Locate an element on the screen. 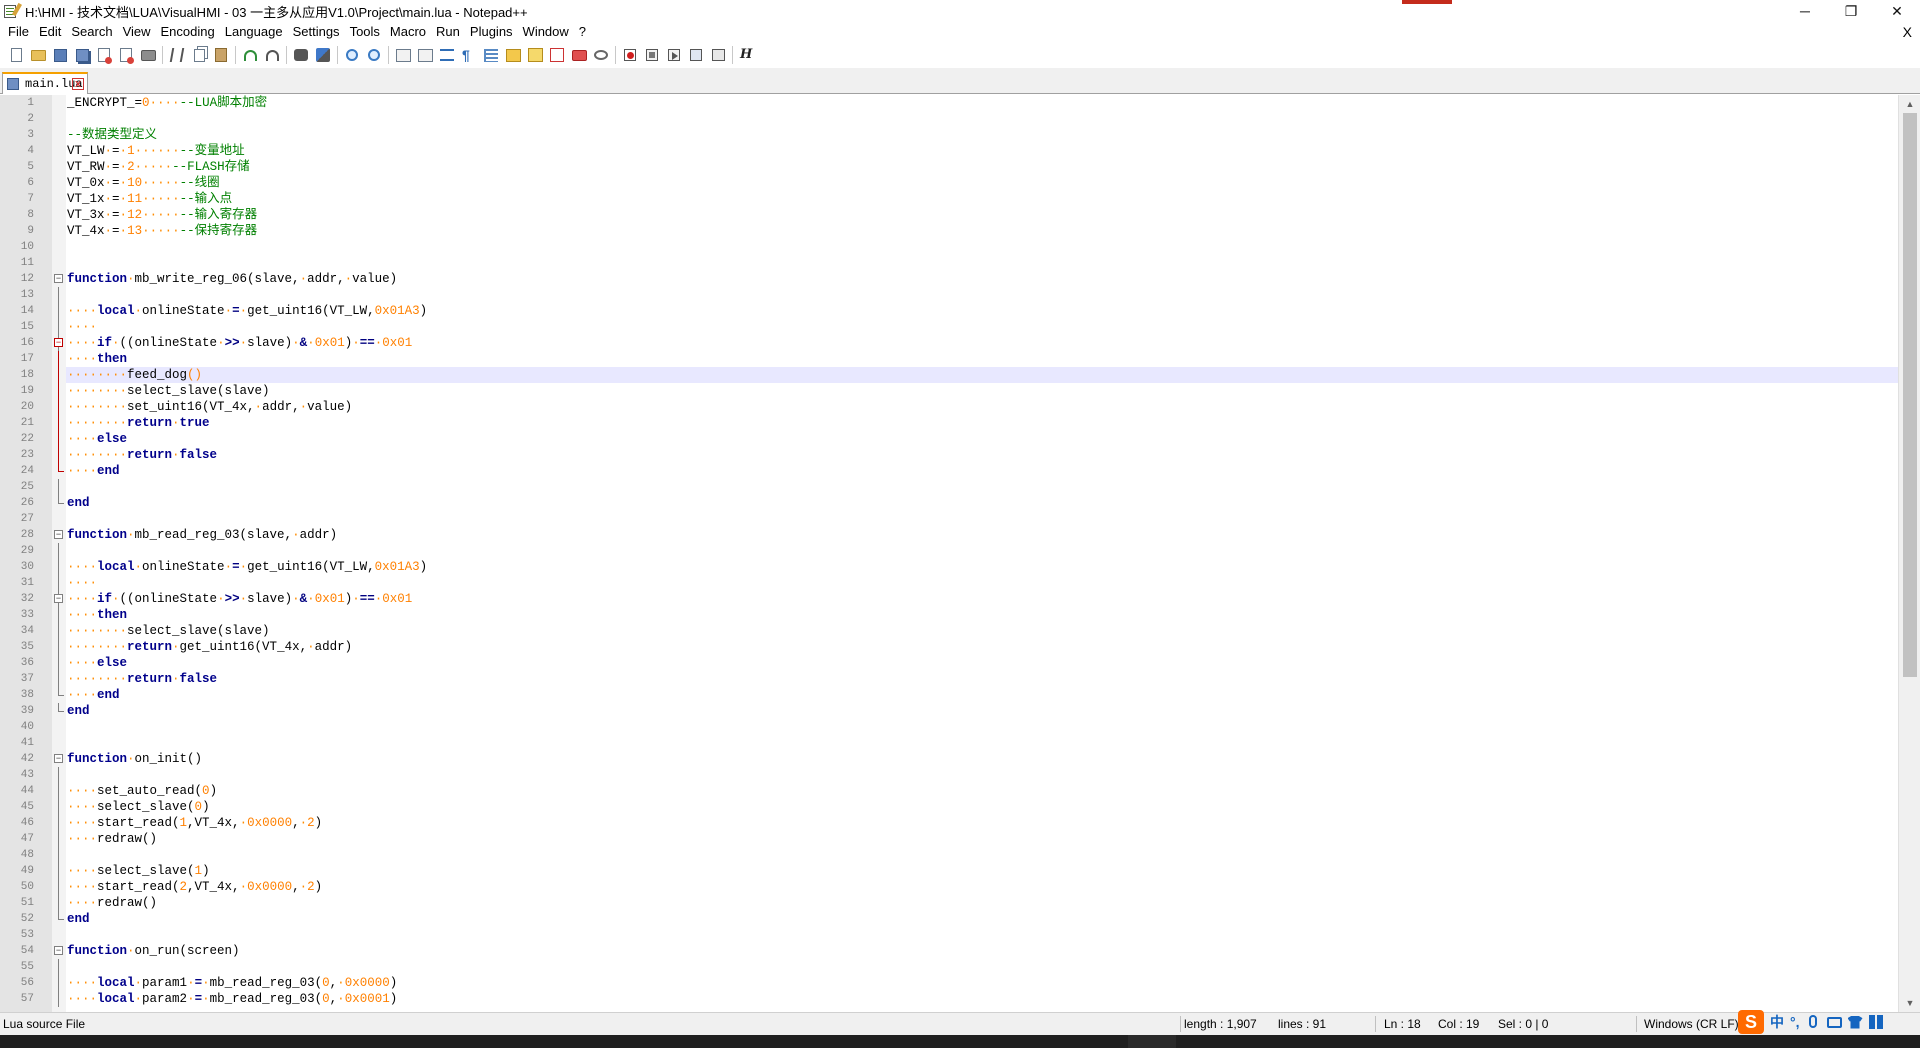  code-line: 49 ····select_slave(1) is located at coordinates (949, 871).